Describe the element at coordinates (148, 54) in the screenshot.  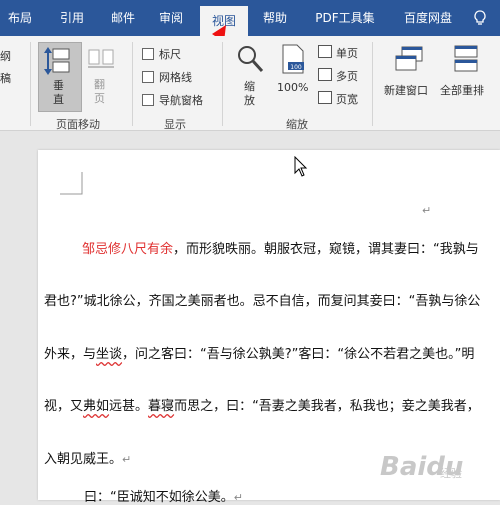
I see `ruler-checkbox` at that location.